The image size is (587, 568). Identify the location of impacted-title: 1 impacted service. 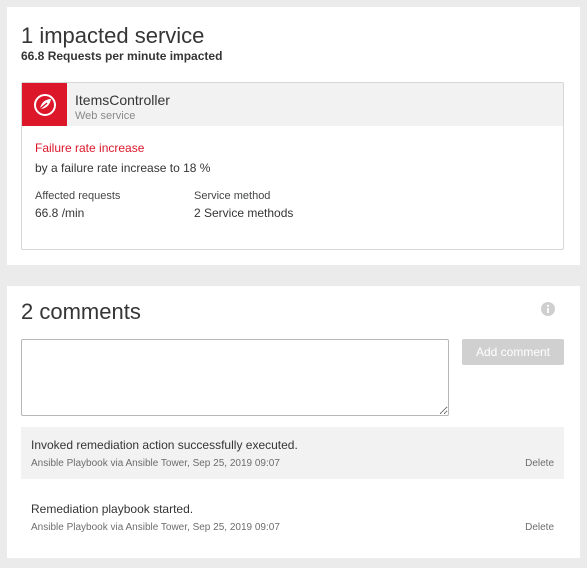
(113, 35).